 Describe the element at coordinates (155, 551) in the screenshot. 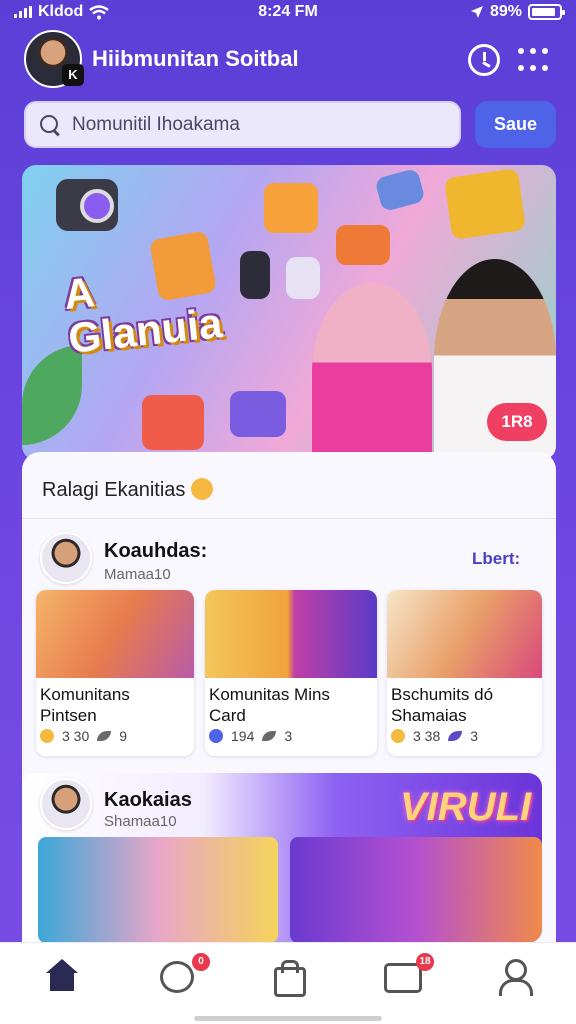

I see `group-name: Koauhdas:` at that location.